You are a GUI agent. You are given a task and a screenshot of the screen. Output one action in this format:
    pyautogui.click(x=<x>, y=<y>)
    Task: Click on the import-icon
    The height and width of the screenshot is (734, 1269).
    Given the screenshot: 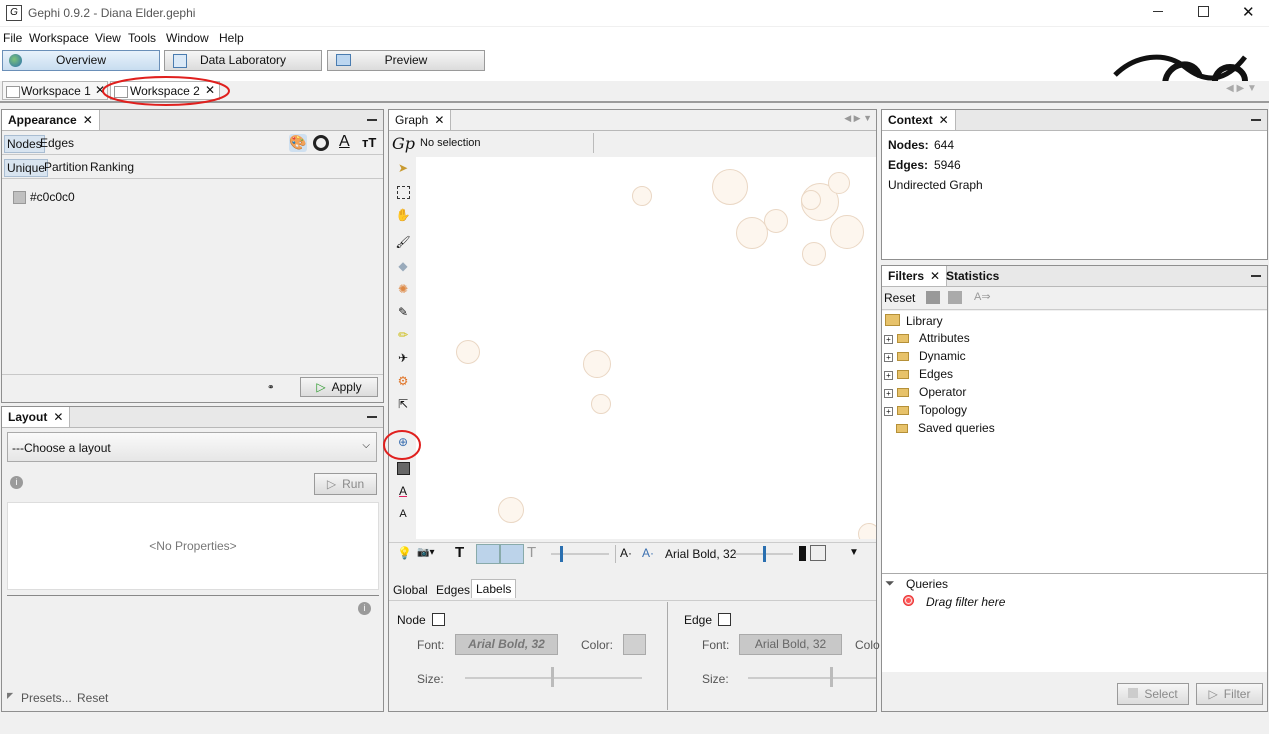 What is the action you would take?
    pyautogui.click(x=955, y=297)
    